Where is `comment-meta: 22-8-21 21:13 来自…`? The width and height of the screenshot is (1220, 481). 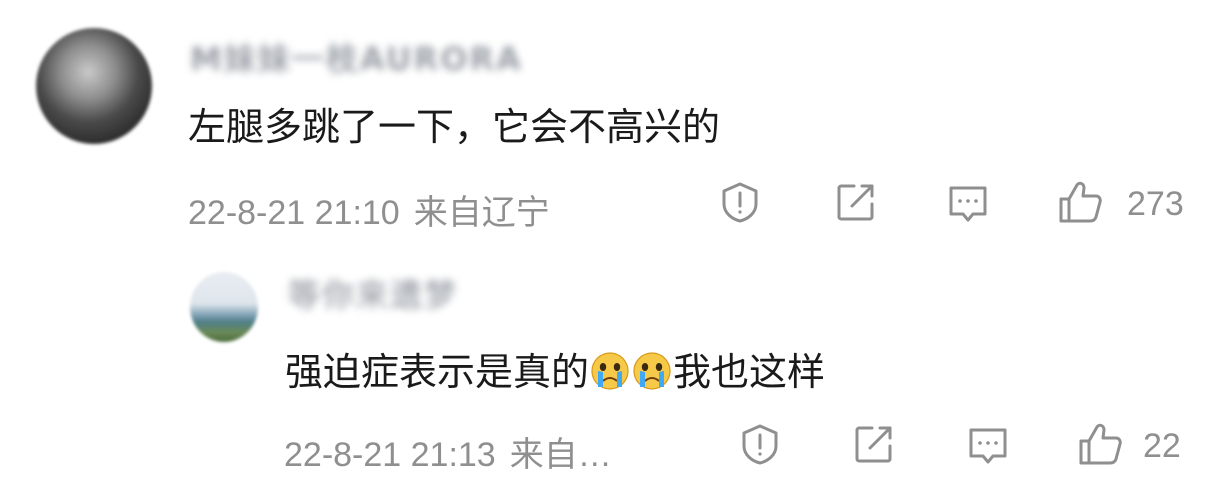 comment-meta: 22-8-21 21:13 来自… is located at coordinates (448, 451).